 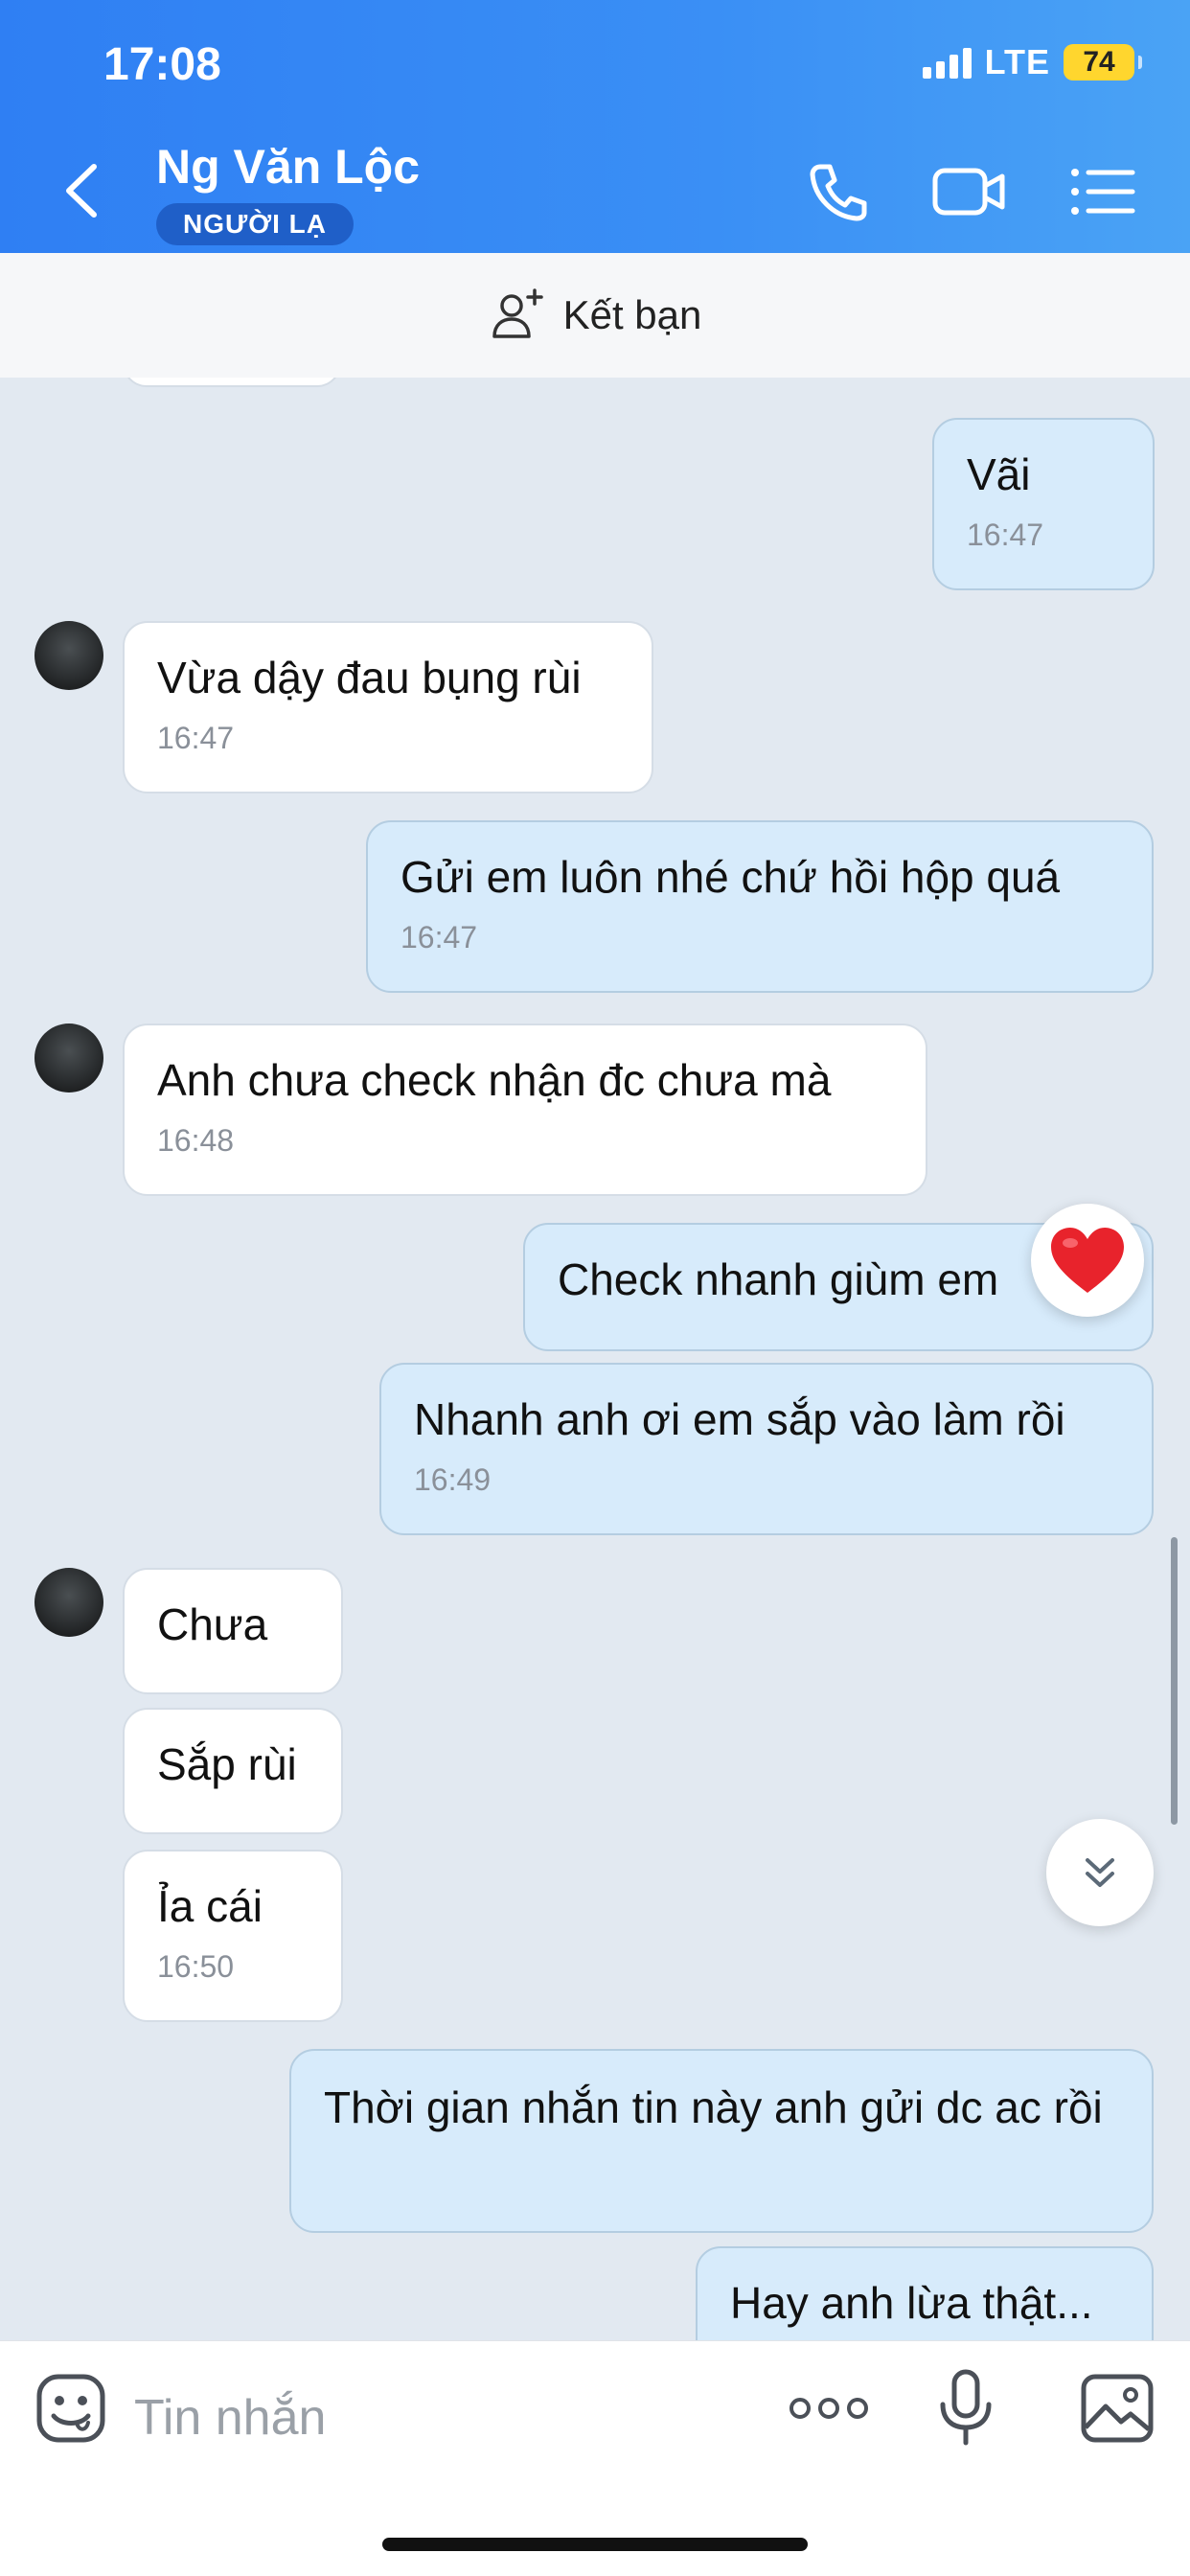 I want to click on message-bubble-outgoing: Thời gian nhắn tin này anh gửi dc ac rồi, so click(x=722, y=2141).